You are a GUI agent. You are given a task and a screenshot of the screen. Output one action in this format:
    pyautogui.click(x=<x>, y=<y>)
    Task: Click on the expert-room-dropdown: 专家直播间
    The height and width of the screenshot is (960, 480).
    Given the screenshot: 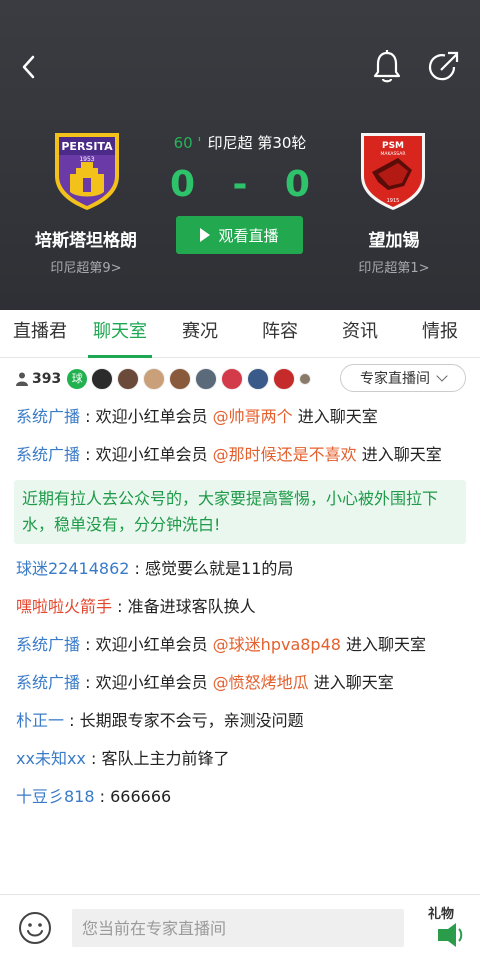 What is the action you would take?
    pyautogui.click(x=403, y=378)
    